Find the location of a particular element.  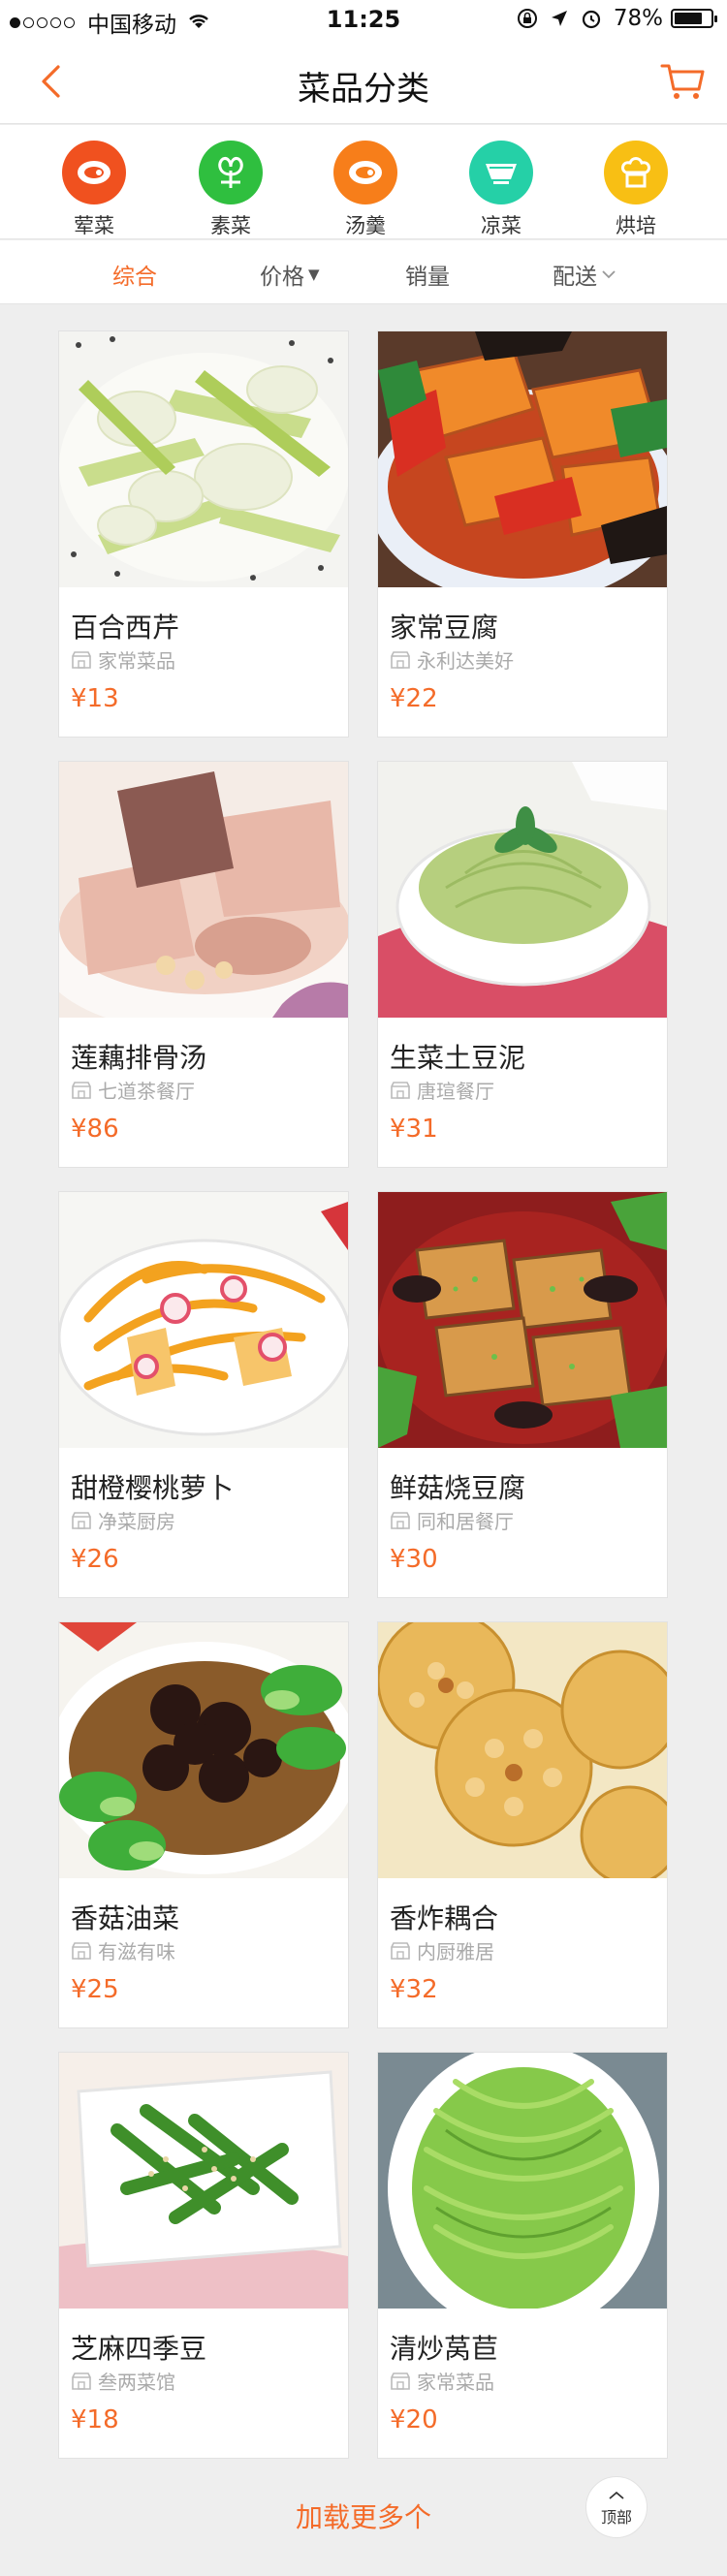

dish-name: 生菜土豆泥 is located at coordinates (458, 1058).